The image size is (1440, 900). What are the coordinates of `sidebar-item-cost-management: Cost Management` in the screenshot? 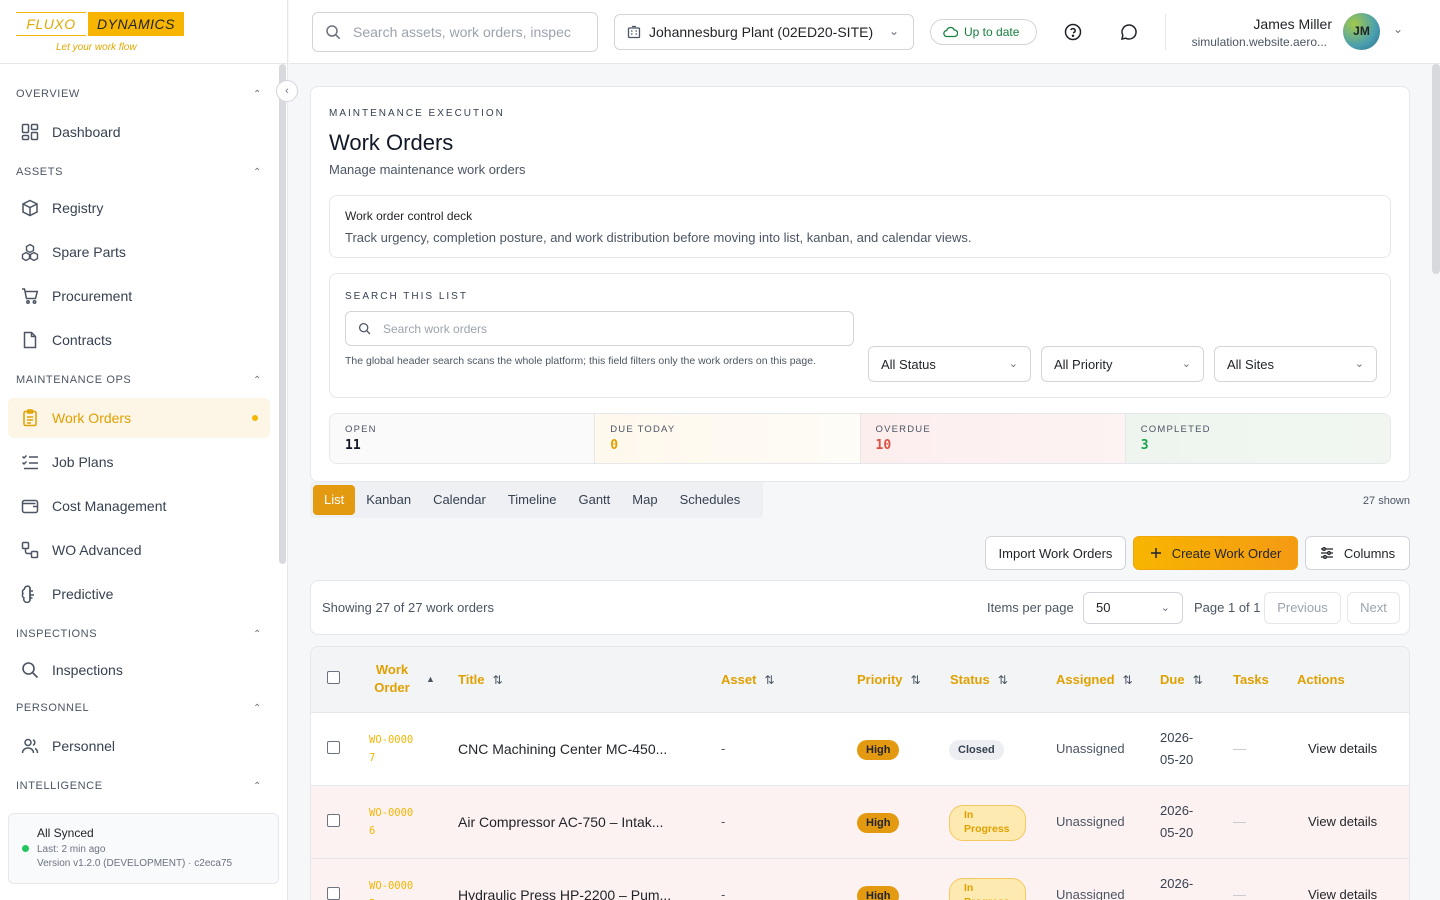 It's located at (139, 506).